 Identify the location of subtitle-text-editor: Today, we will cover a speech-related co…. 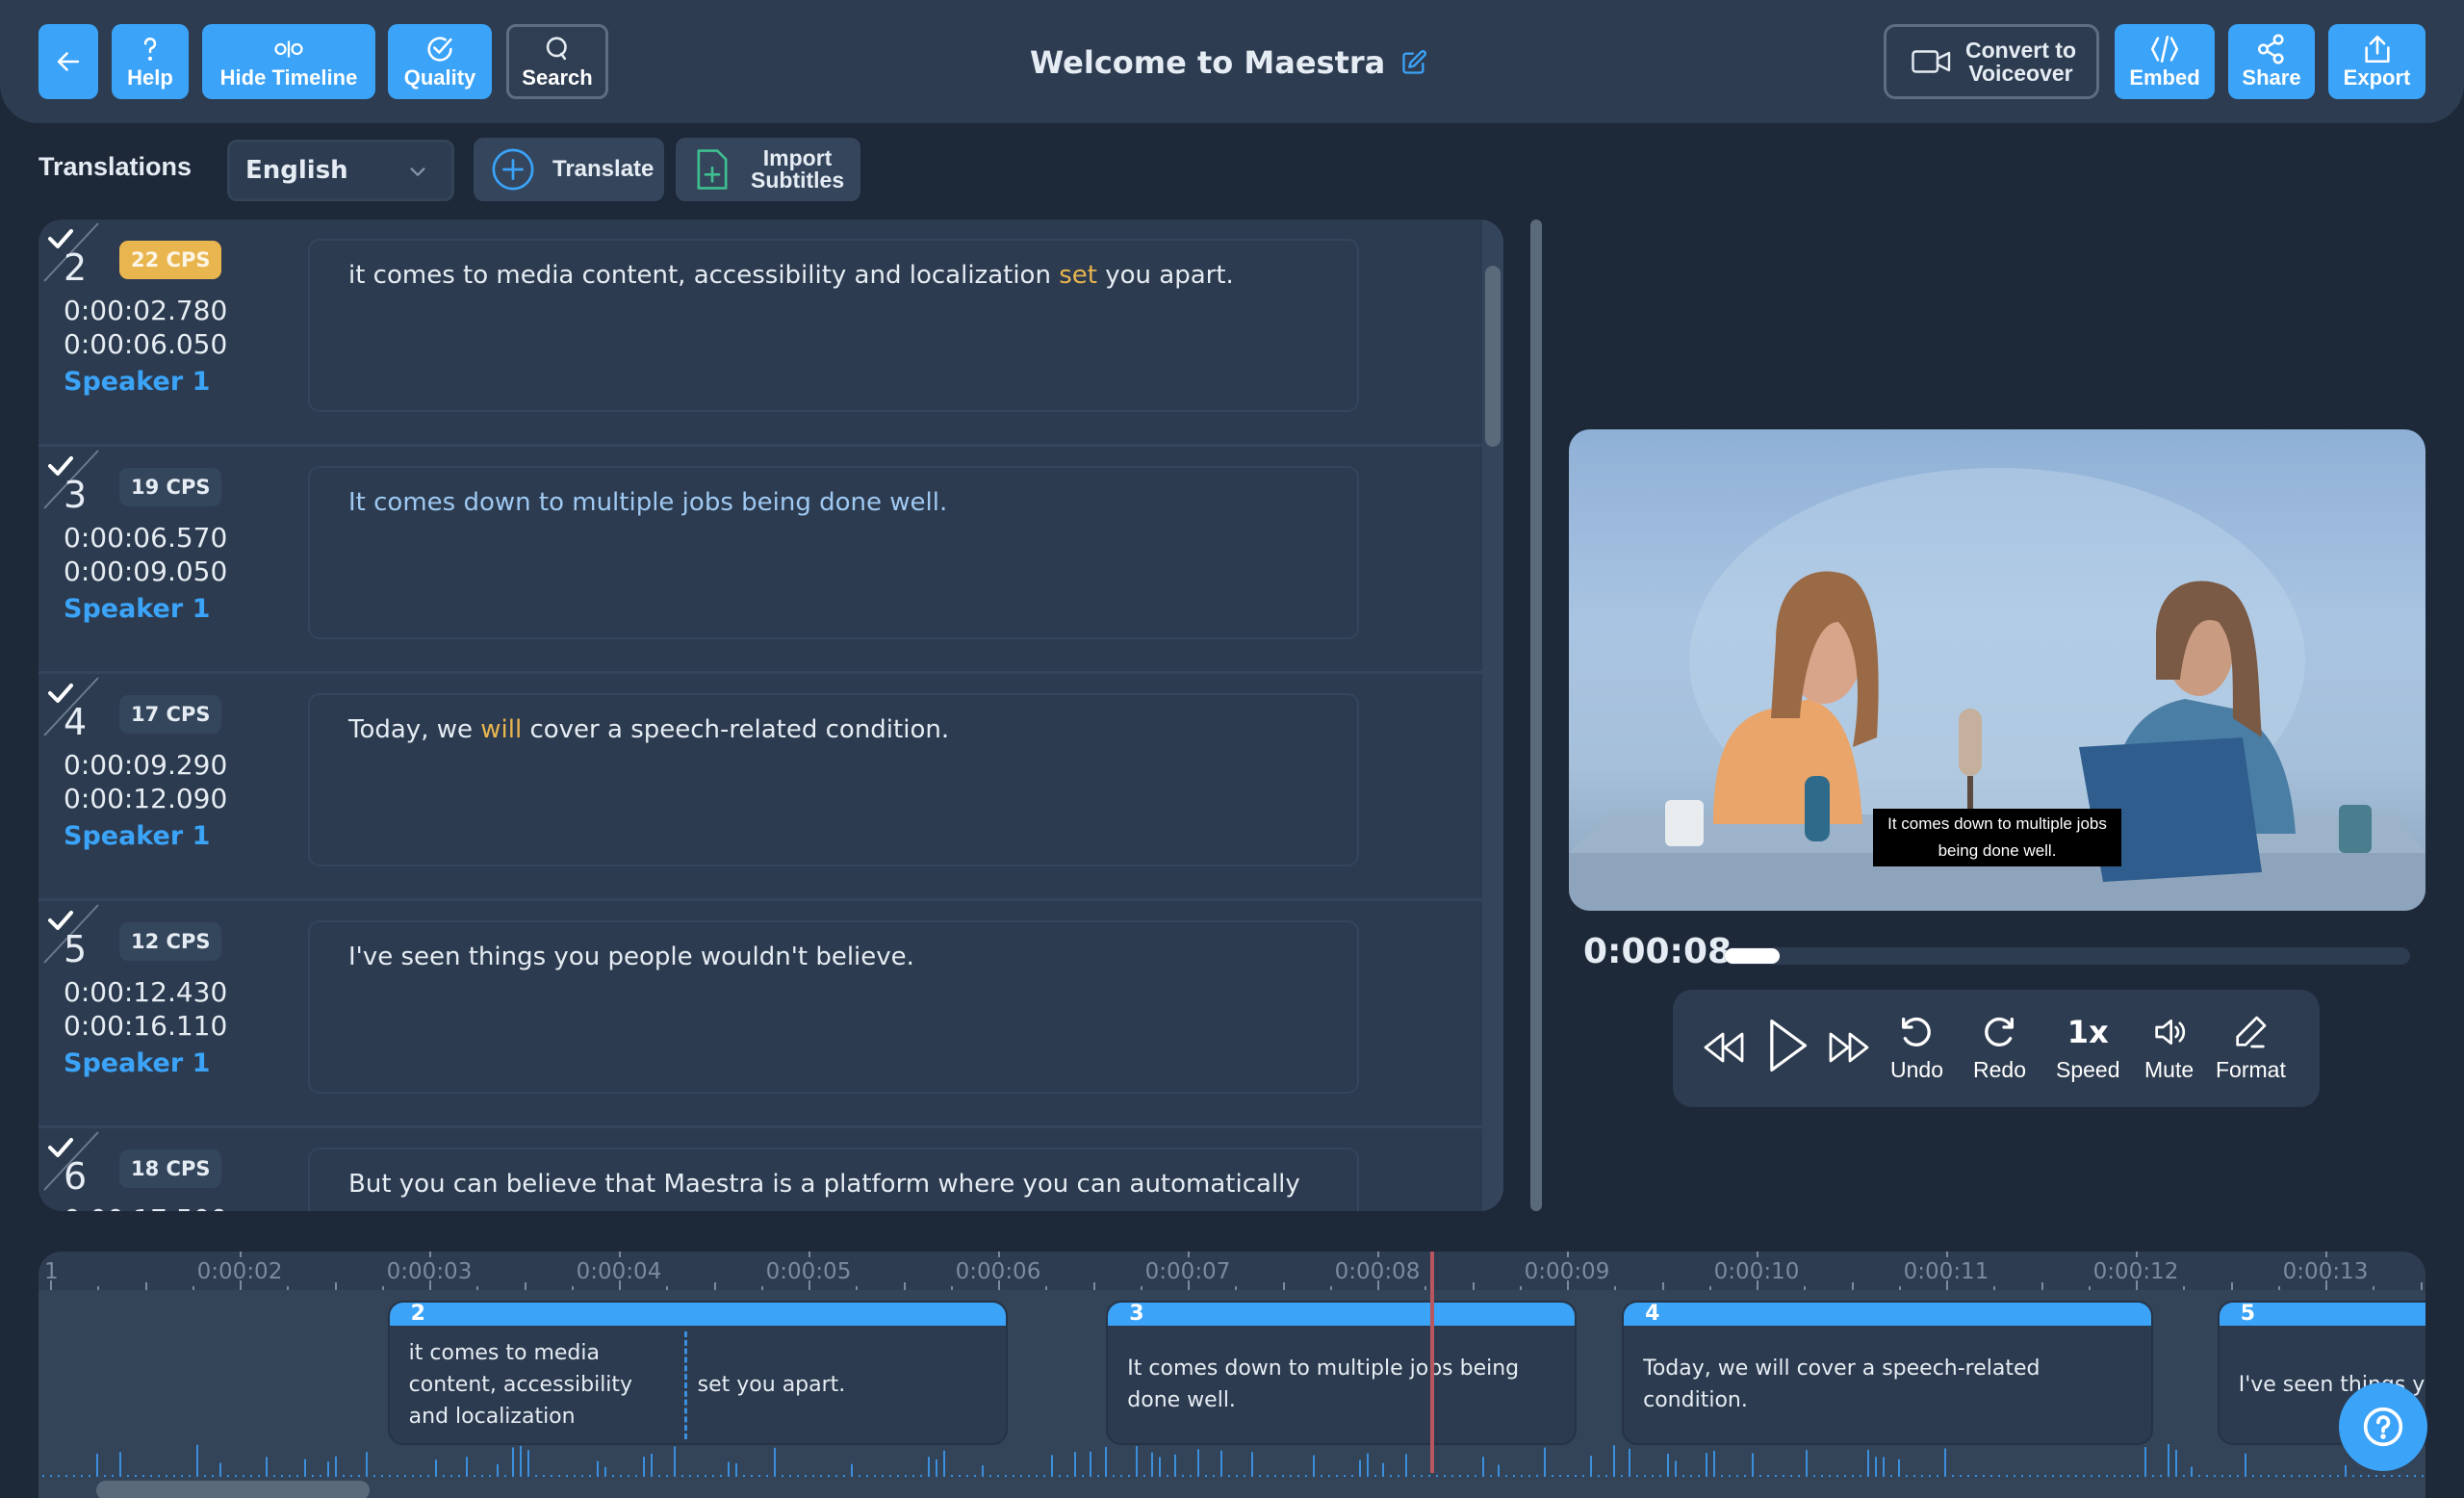
(833, 780).